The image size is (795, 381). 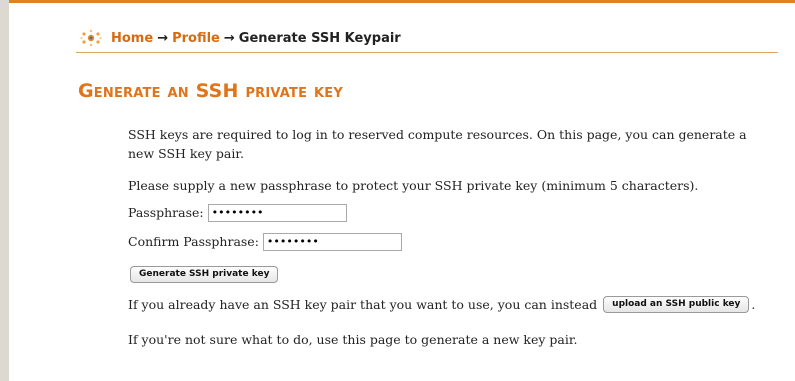 What do you see at coordinates (402, 1) in the screenshot?
I see `top-accent-line` at bounding box center [402, 1].